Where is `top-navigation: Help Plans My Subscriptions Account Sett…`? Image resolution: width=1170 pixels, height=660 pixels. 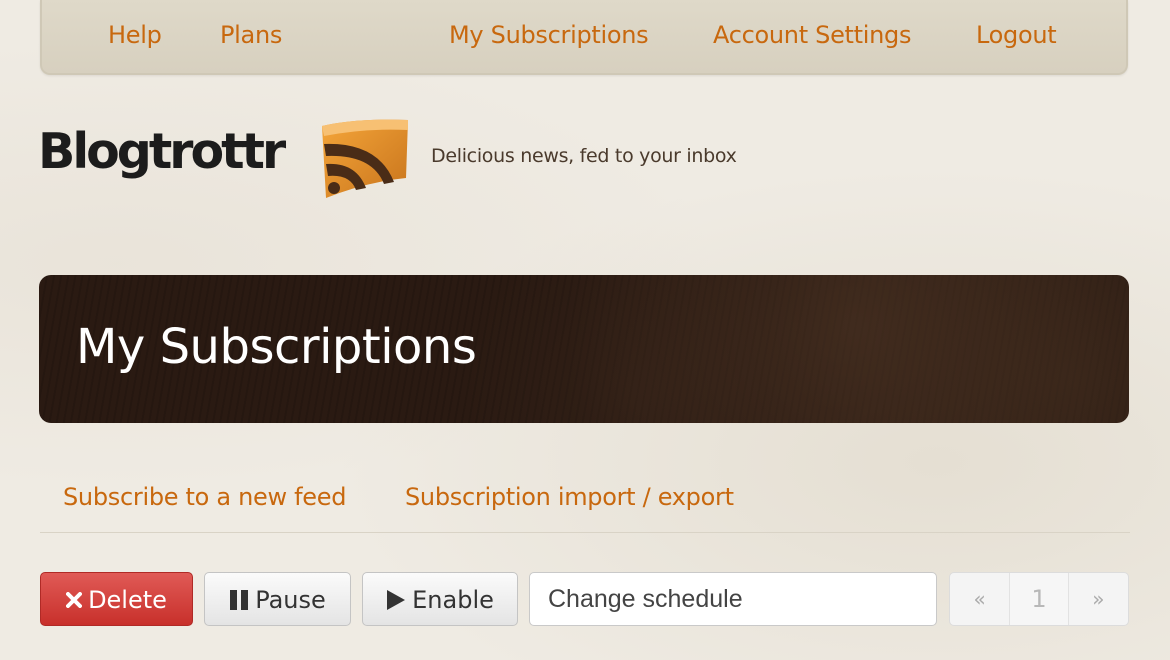 top-navigation: Help Plans My Subscriptions Account Sett… is located at coordinates (584, 37).